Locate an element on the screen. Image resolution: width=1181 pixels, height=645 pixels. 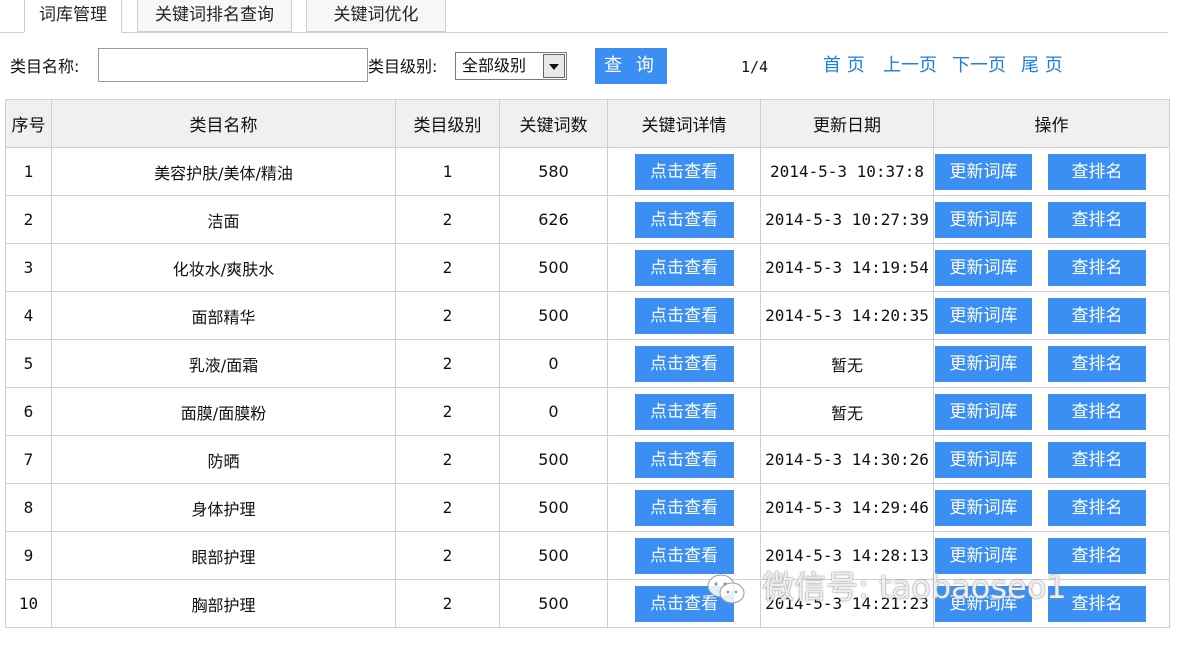
row-no: 9 is located at coordinates (28, 555).